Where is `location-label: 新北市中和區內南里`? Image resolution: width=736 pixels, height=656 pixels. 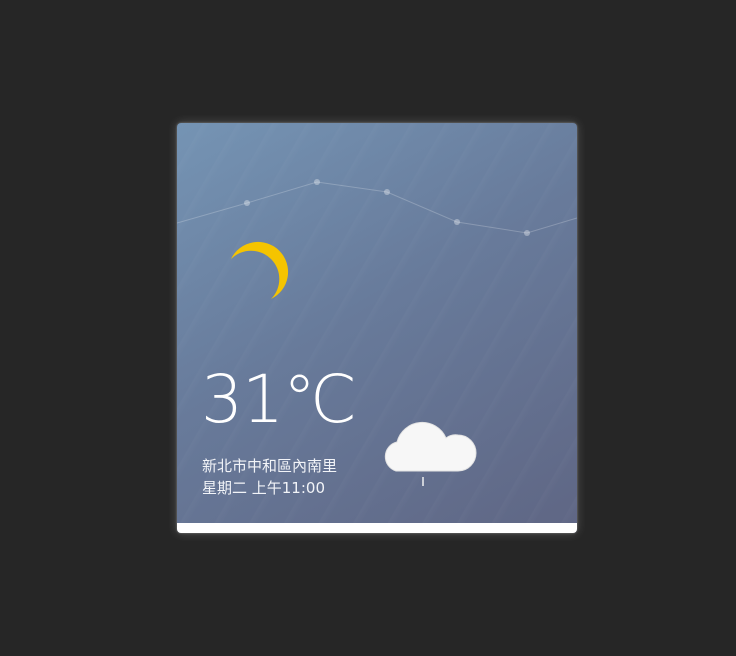 location-label: 新北市中和區內南里 is located at coordinates (270, 466).